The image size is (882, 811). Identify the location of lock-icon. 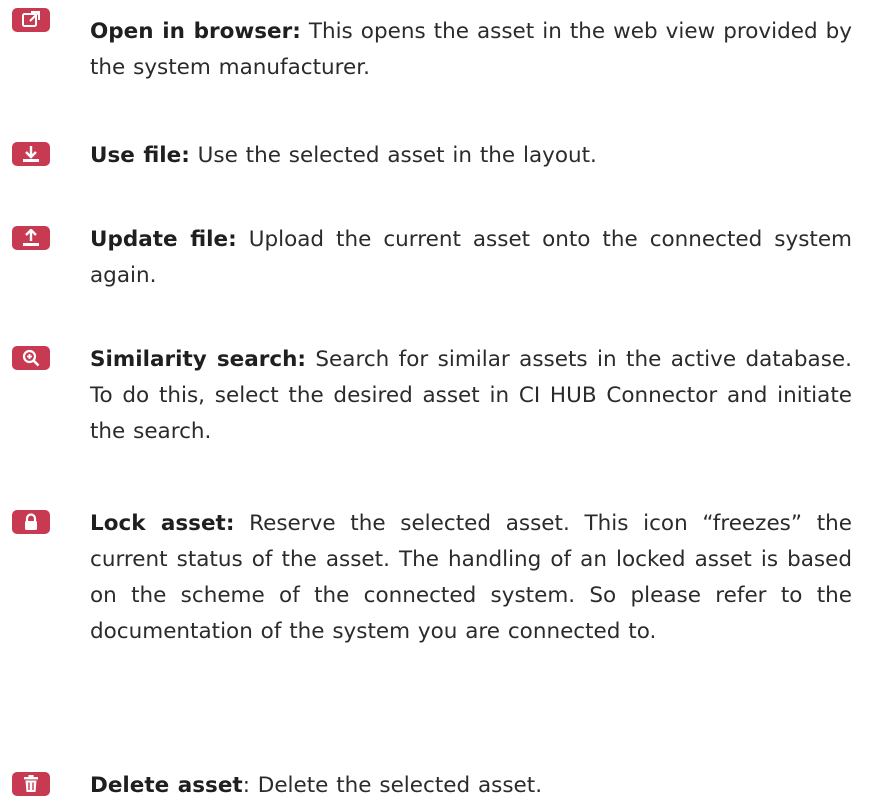
(31, 522).